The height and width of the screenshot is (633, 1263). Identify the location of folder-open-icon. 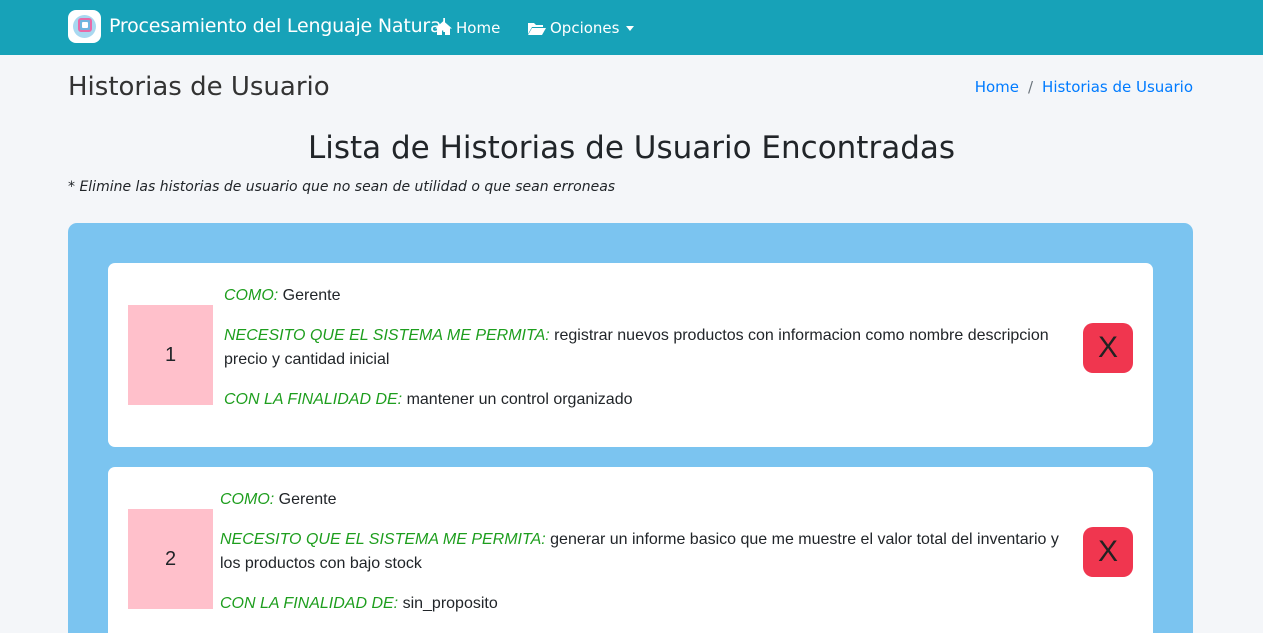
(537, 28).